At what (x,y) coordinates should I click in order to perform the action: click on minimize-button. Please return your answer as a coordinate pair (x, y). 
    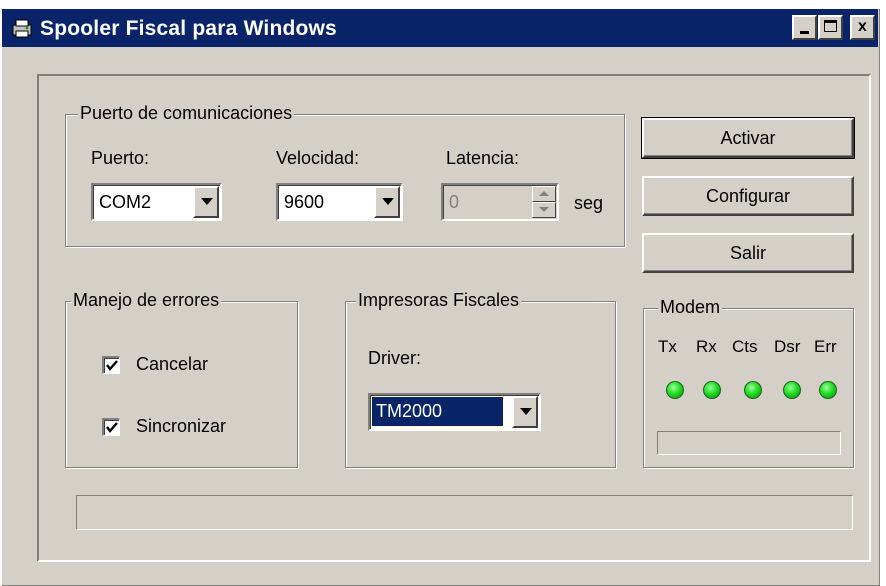
    Looking at the image, I should click on (804, 27).